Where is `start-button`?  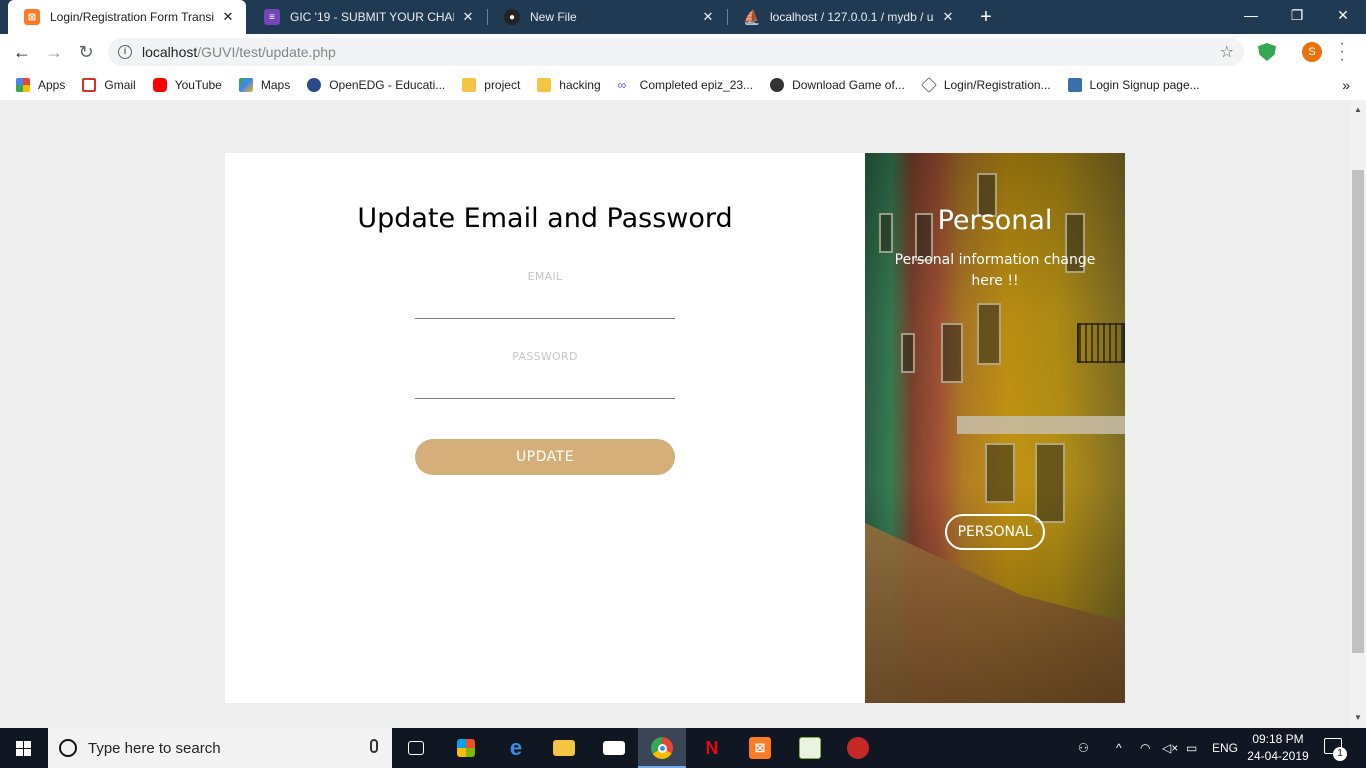
start-button is located at coordinates (24, 748).